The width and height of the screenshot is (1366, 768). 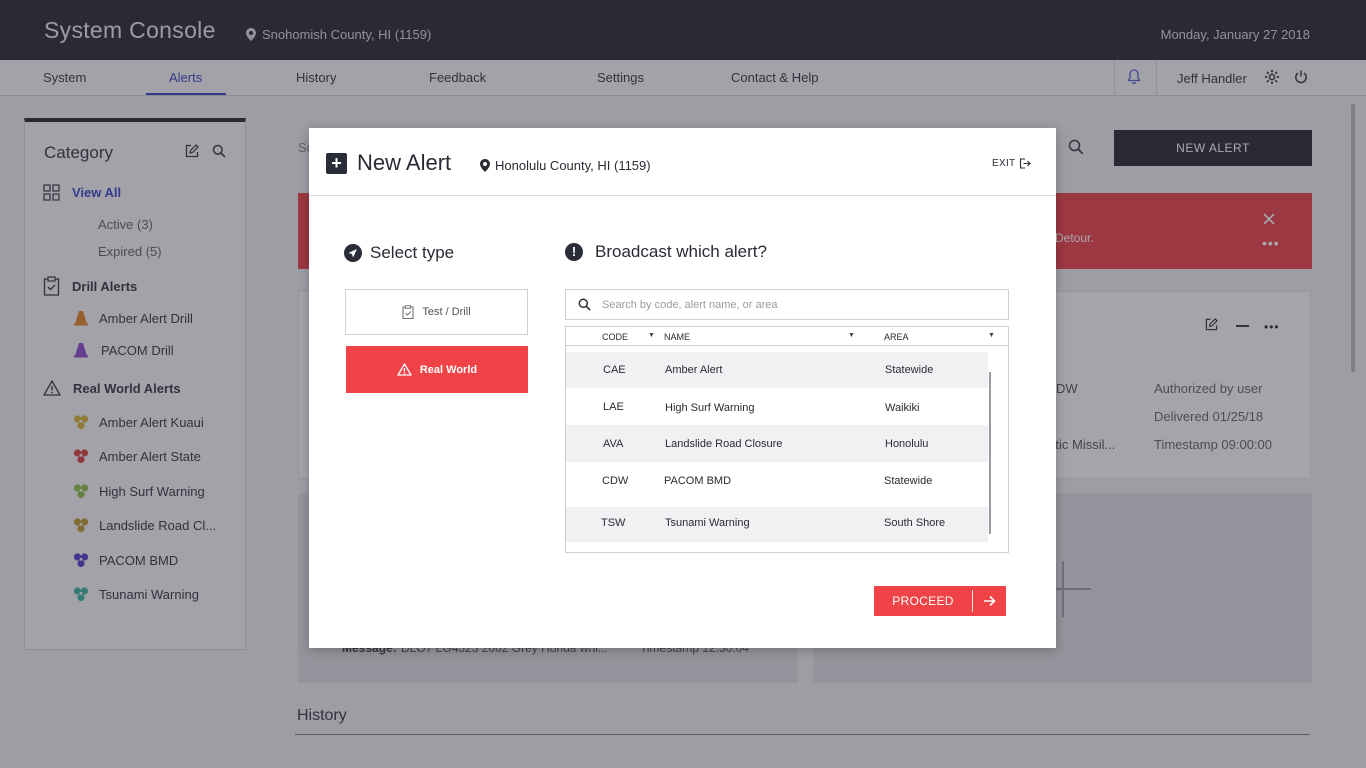 I want to click on table-row: AVA Landslide Road Closure Honolulu, so click(x=777, y=443).